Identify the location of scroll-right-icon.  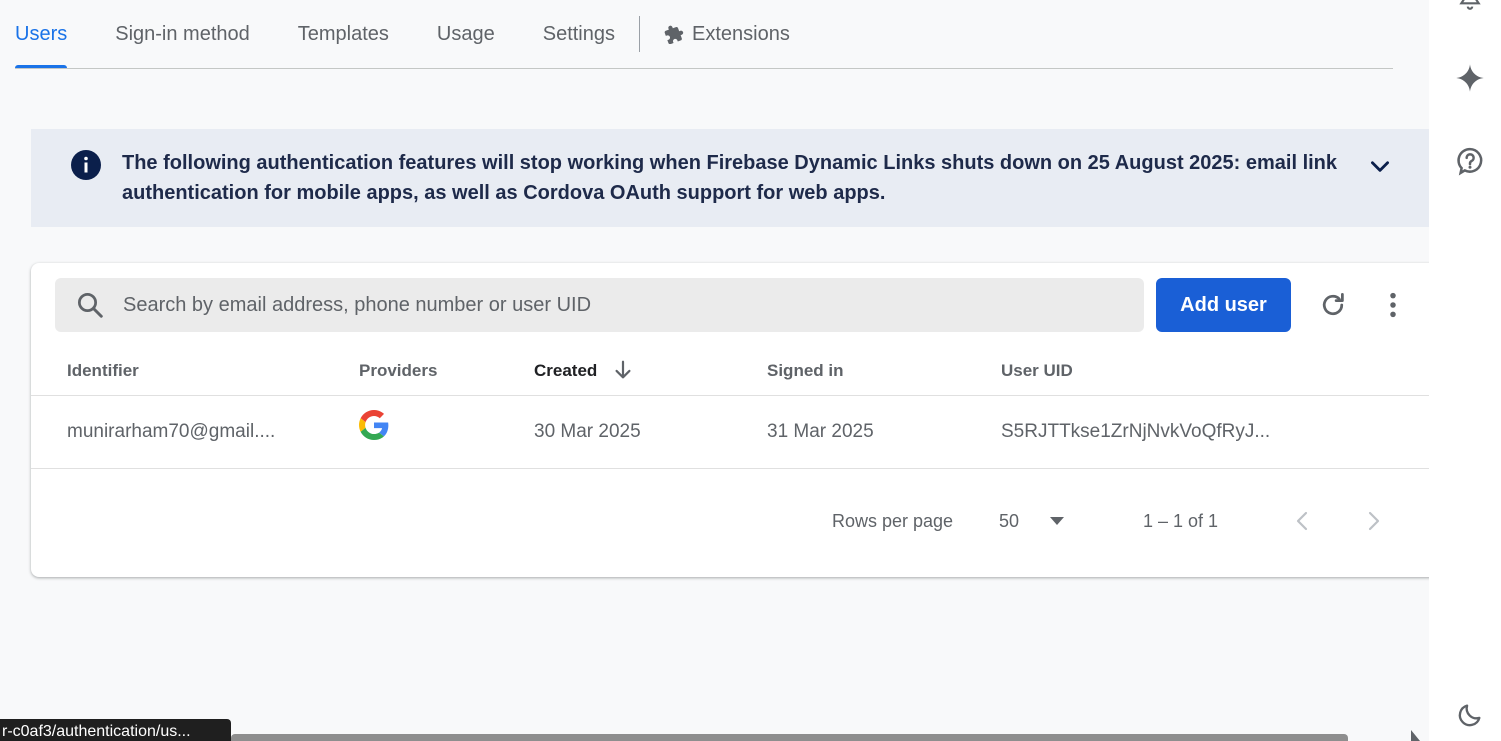
(1415, 735).